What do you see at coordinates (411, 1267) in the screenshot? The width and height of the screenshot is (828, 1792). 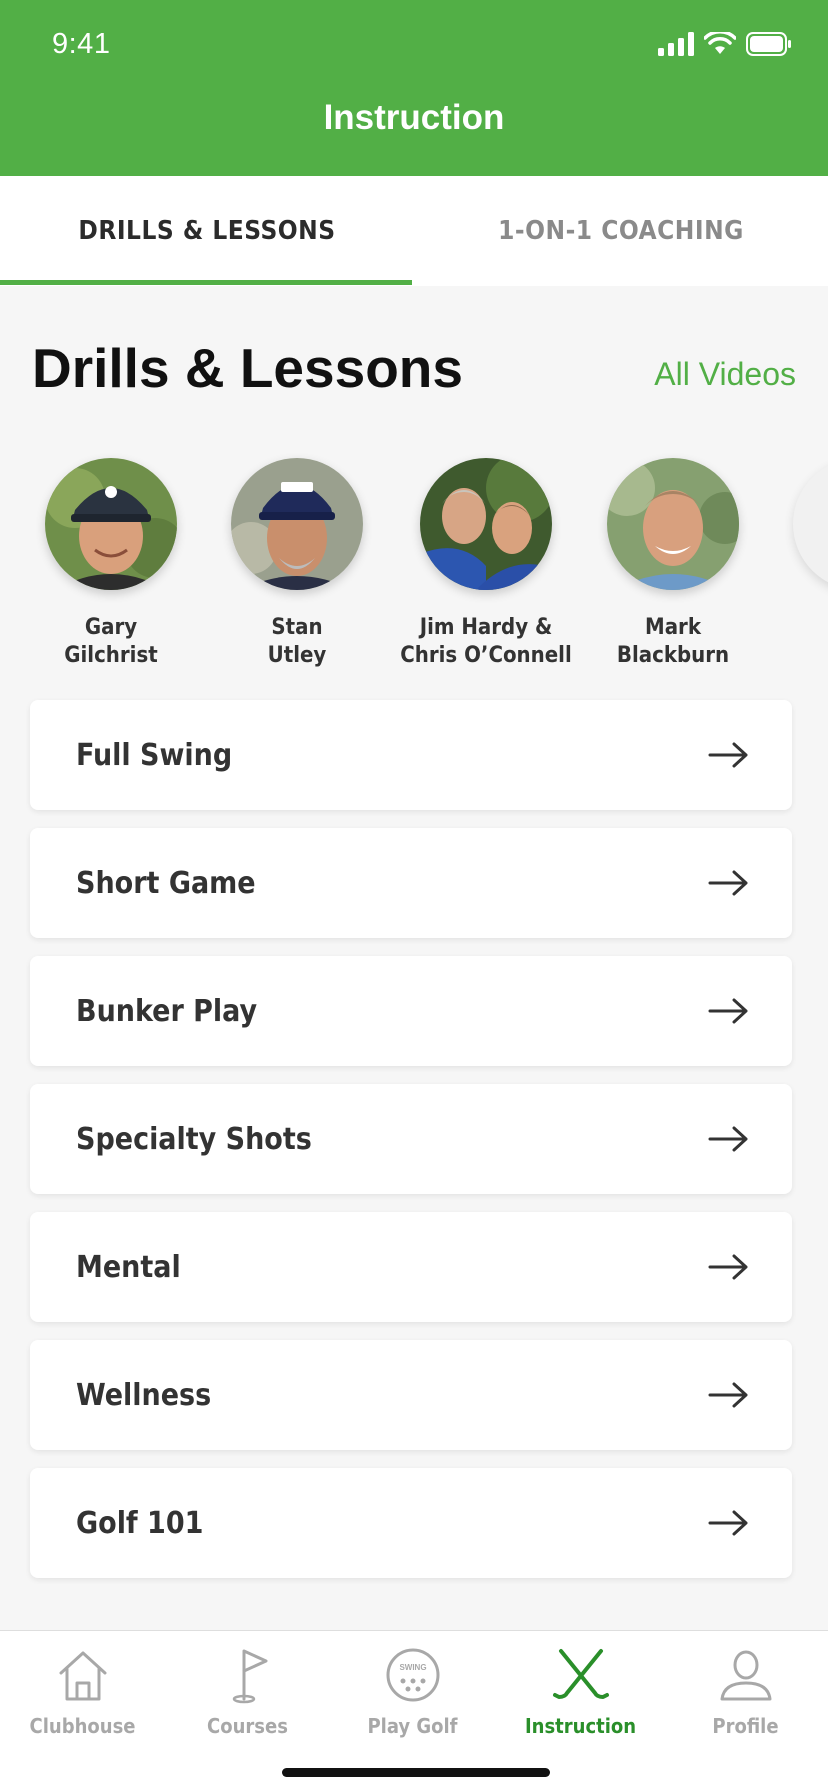 I see `category-card: Mental` at bounding box center [411, 1267].